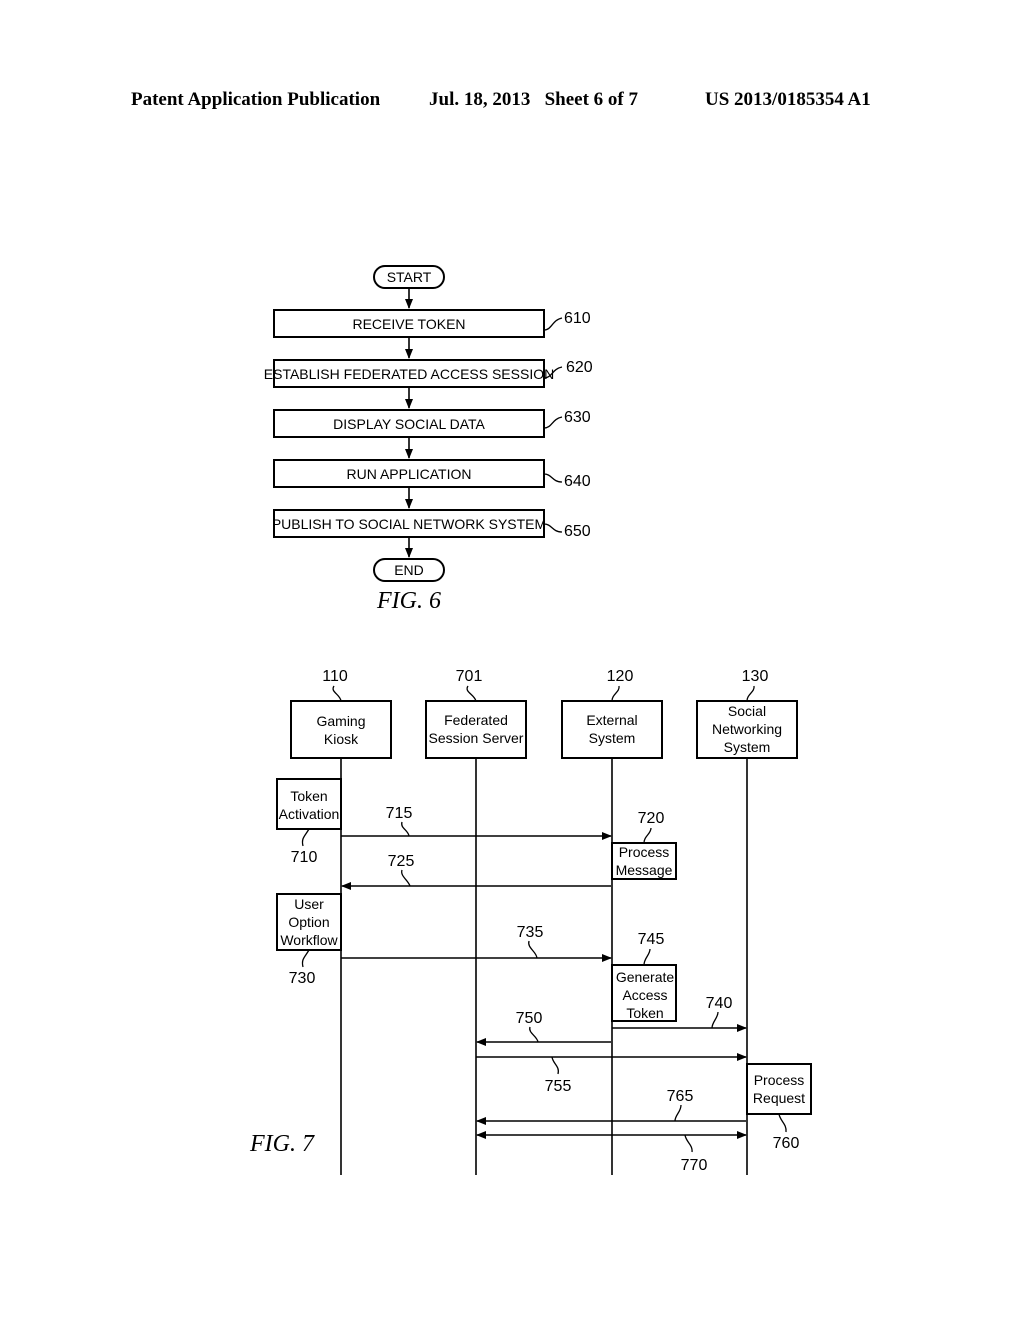  What do you see at coordinates (645, 977) in the screenshot?
I see `activity-label: Generate` at bounding box center [645, 977].